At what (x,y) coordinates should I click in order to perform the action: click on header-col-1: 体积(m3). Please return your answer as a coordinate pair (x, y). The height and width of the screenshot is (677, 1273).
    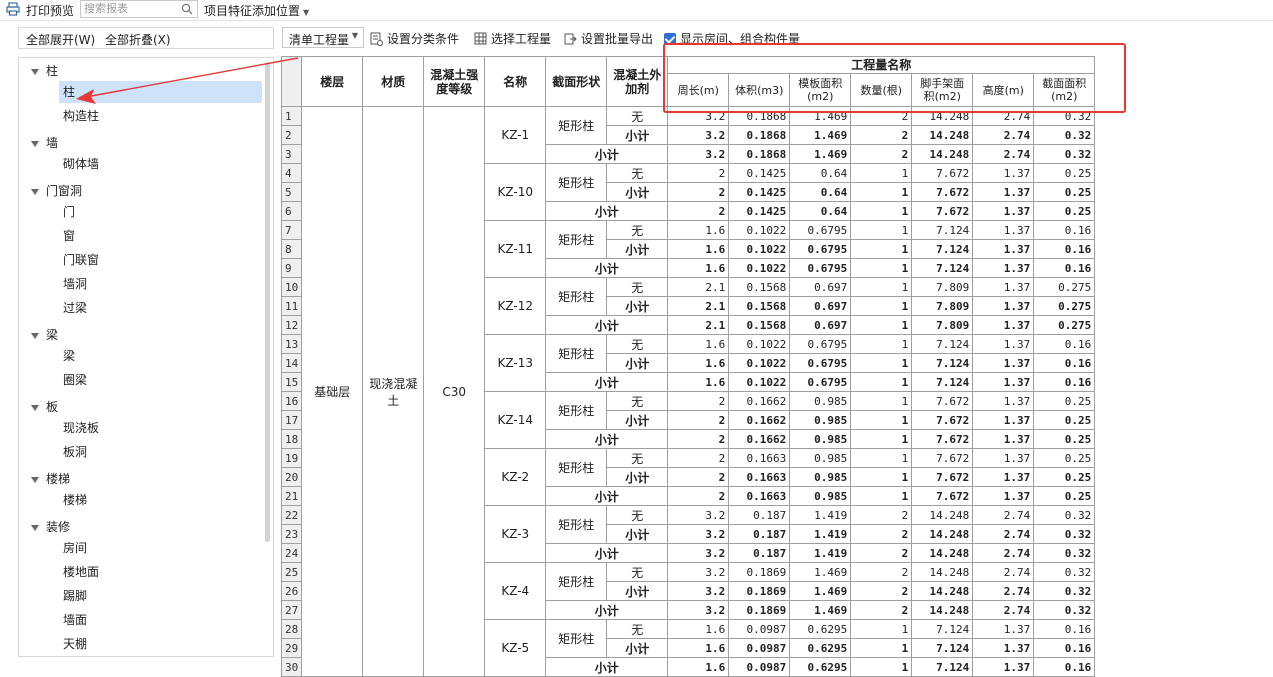
    Looking at the image, I should click on (759, 90).